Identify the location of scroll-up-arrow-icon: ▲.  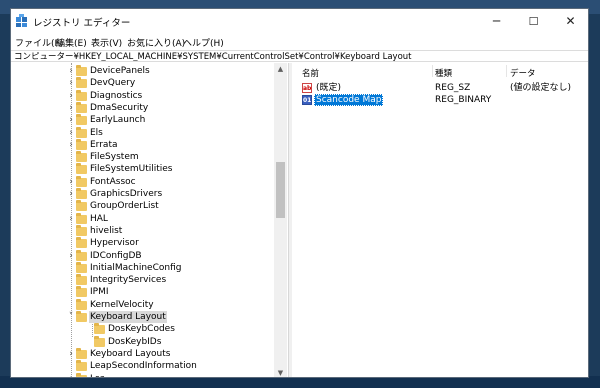
(280, 69).